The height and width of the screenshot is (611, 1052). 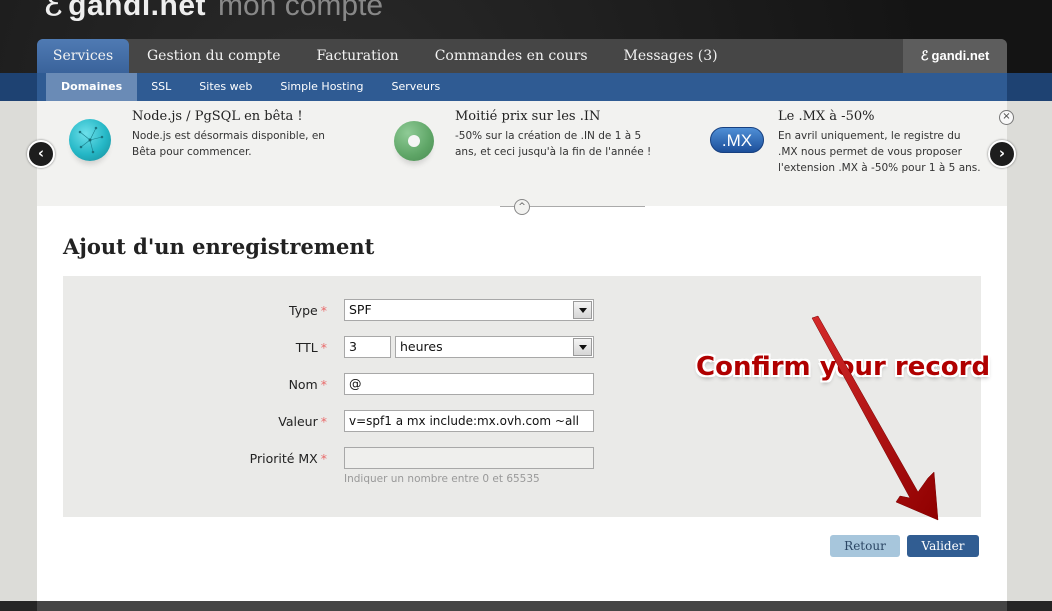 I want to click on priorite-mx-label: Priorité MX *, so click(x=288, y=458).